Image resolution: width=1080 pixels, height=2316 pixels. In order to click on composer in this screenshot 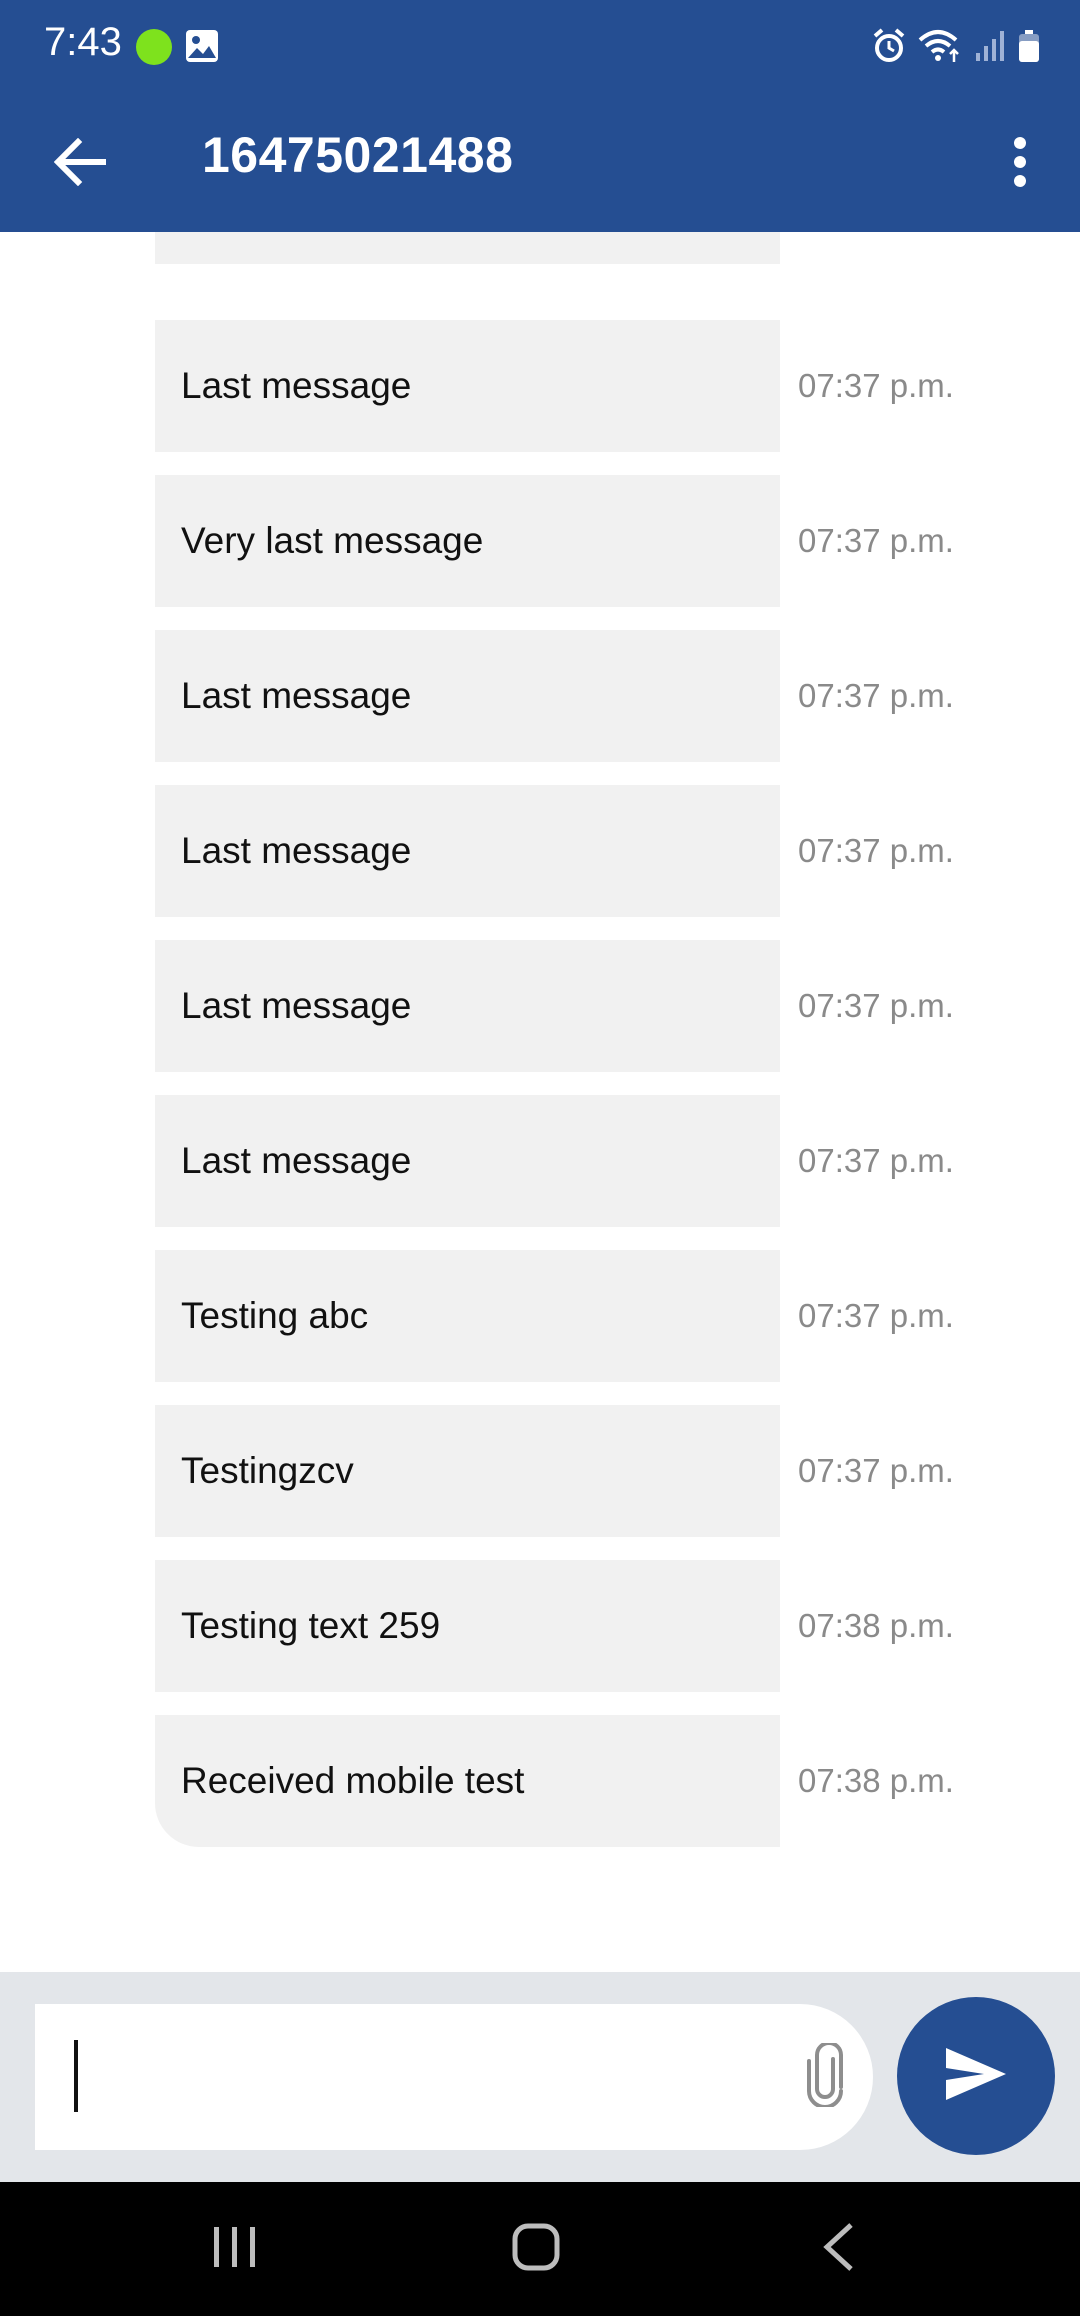, I will do `click(540, 2077)`.